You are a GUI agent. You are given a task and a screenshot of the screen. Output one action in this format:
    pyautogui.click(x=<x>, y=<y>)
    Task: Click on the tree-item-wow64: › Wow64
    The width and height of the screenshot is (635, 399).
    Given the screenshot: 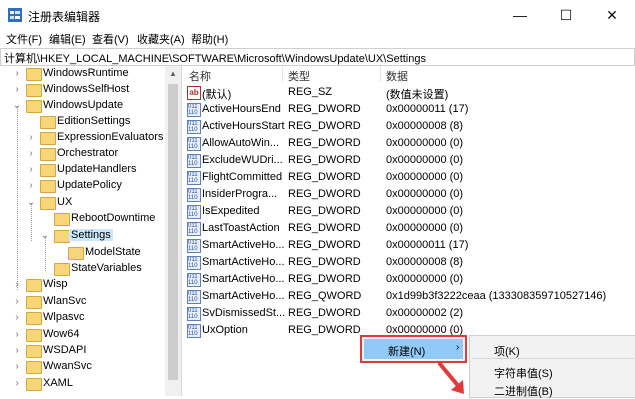 What is the action you would take?
    pyautogui.click(x=82, y=335)
    